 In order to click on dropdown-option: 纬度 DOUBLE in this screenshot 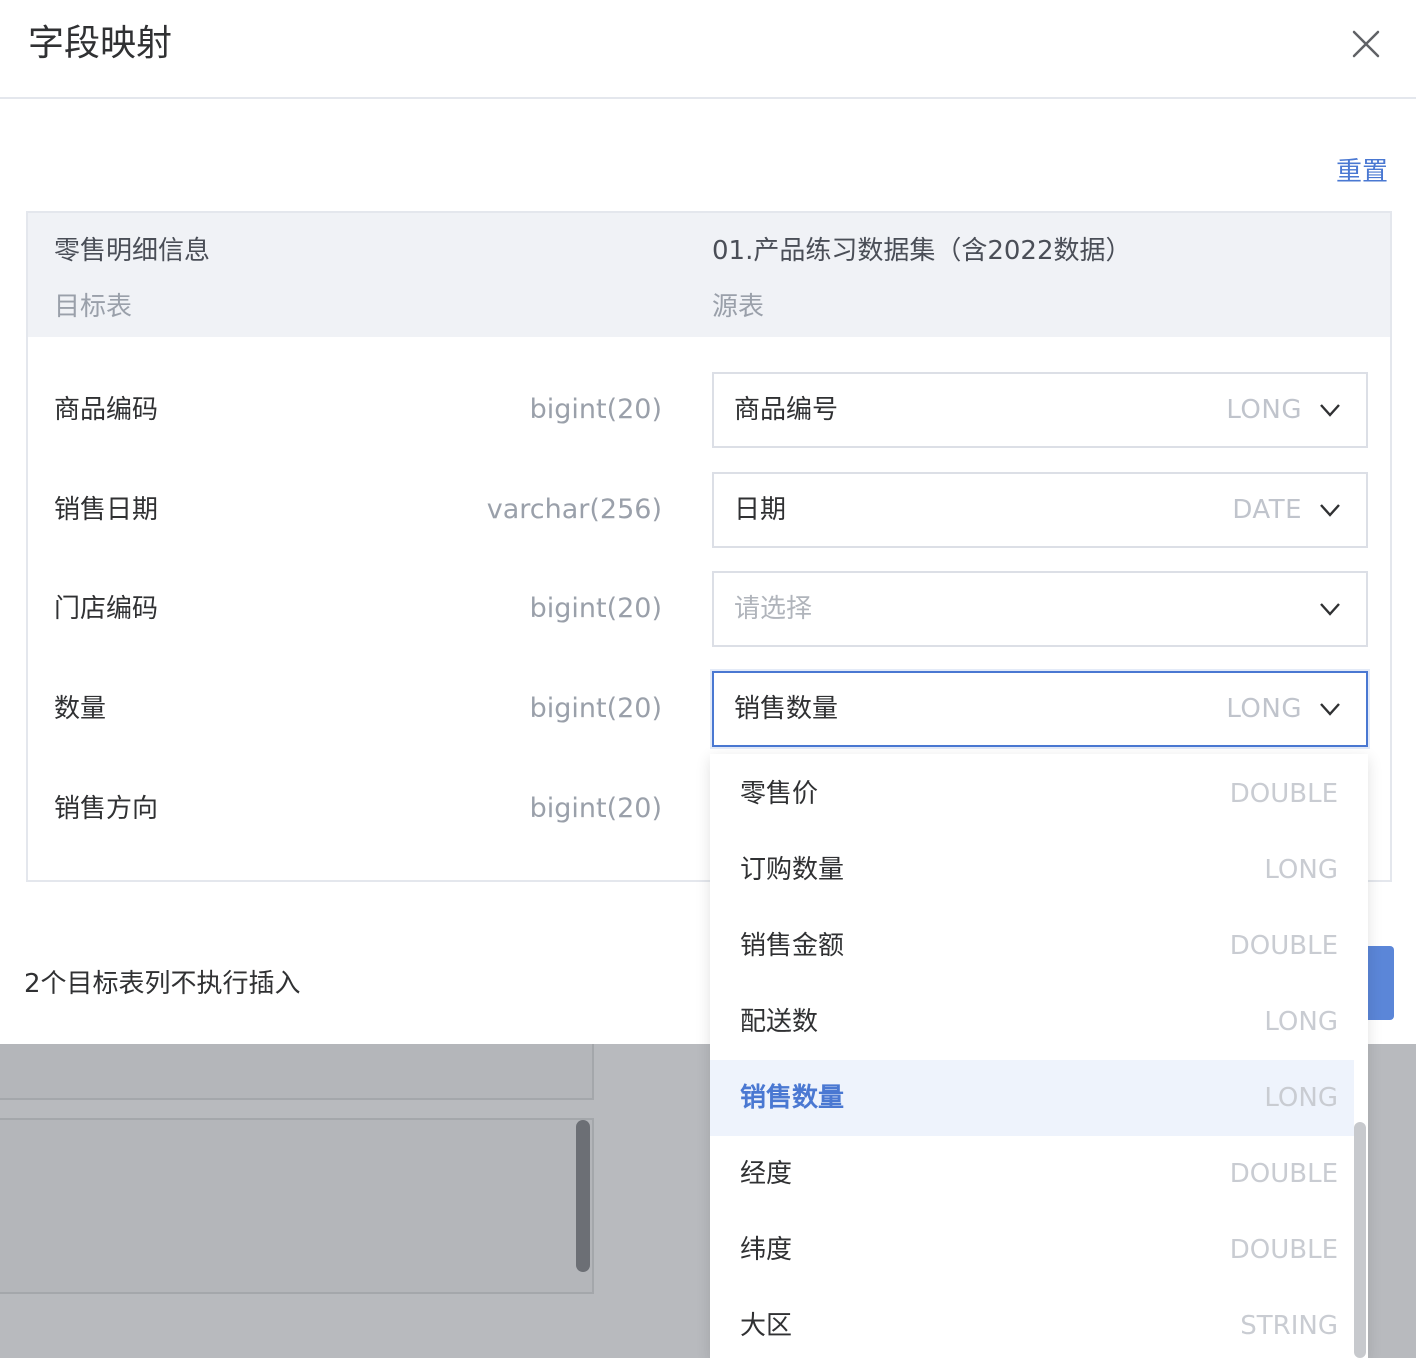, I will do `click(1032, 1250)`.